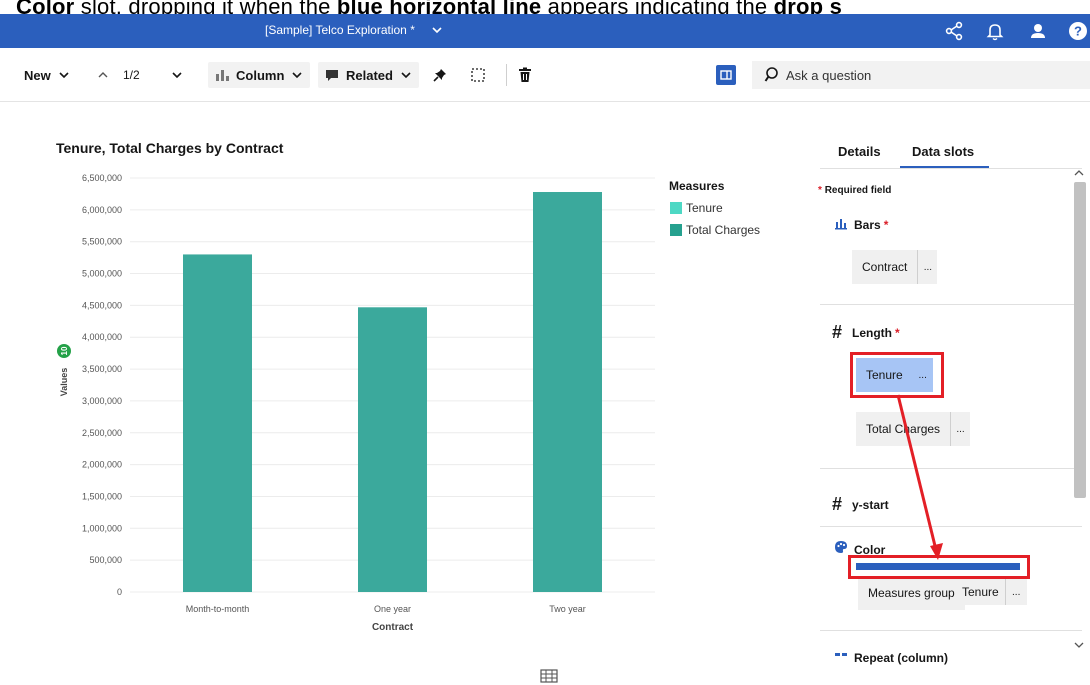  Describe the element at coordinates (102, 528) in the screenshot. I see `y-tick-label: 1,000,000` at that location.